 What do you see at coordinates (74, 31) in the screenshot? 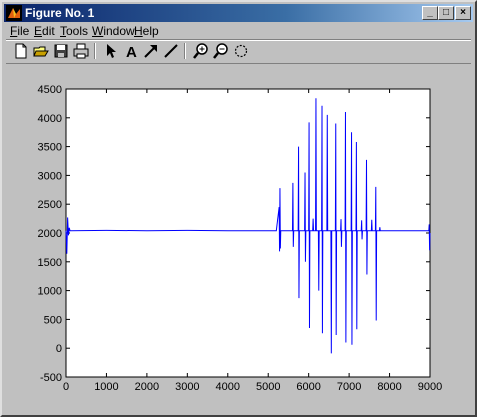
I see `menu-tools: Tools` at bounding box center [74, 31].